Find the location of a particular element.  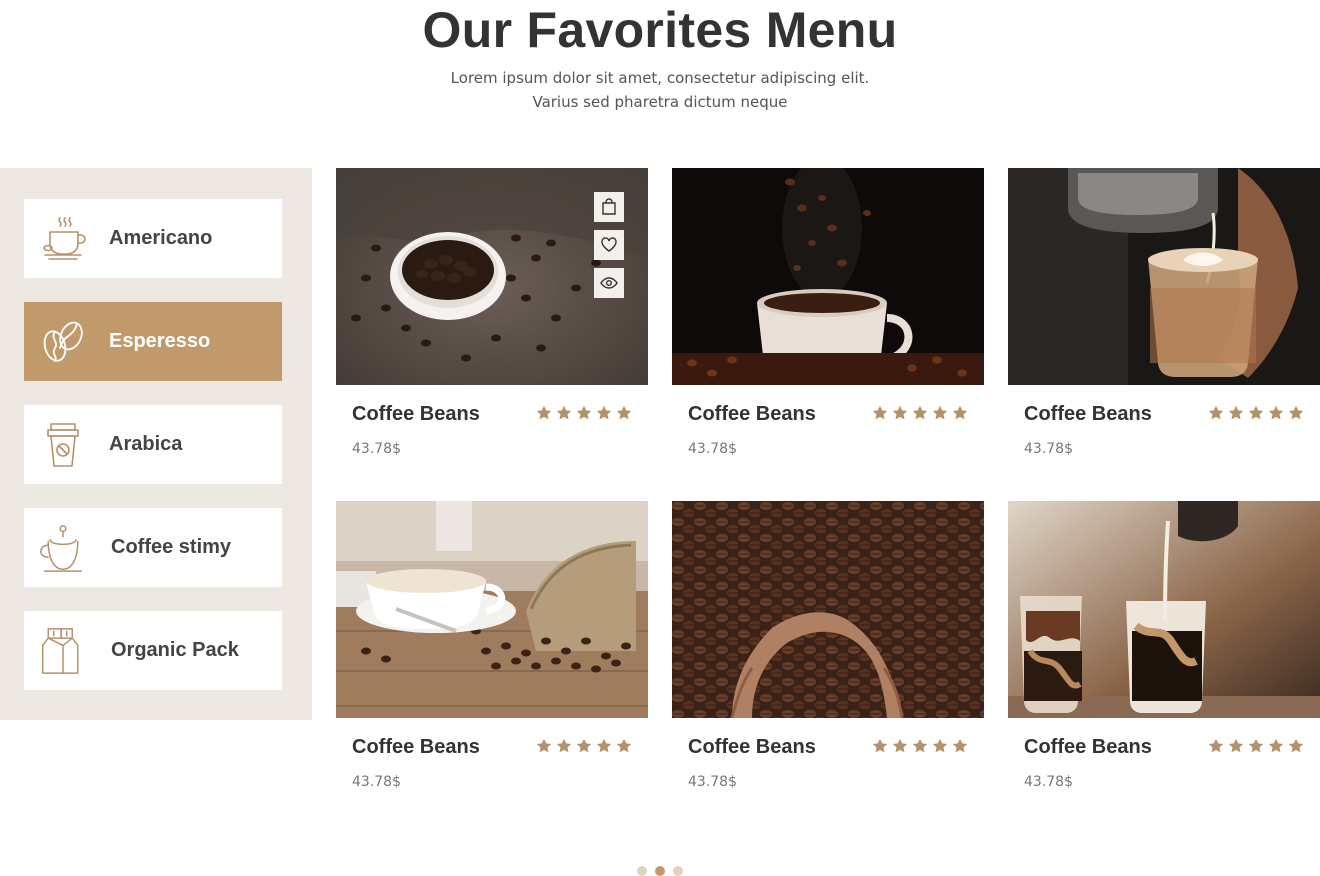

category-americano: Americano is located at coordinates (153, 238).